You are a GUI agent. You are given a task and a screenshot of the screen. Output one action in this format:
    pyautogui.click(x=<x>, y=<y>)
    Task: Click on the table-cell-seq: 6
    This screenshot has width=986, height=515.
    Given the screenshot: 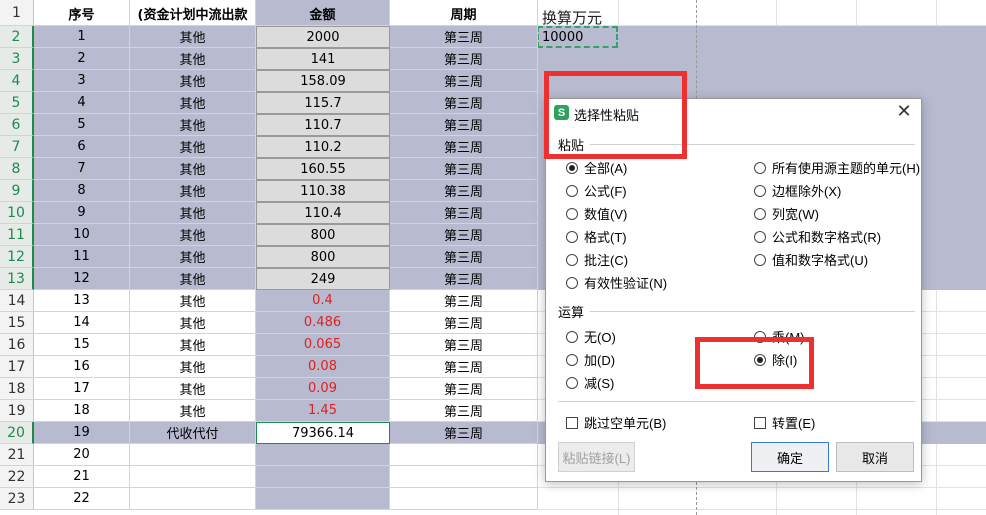 What is the action you would take?
    pyautogui.click(x=82, y=147)
    